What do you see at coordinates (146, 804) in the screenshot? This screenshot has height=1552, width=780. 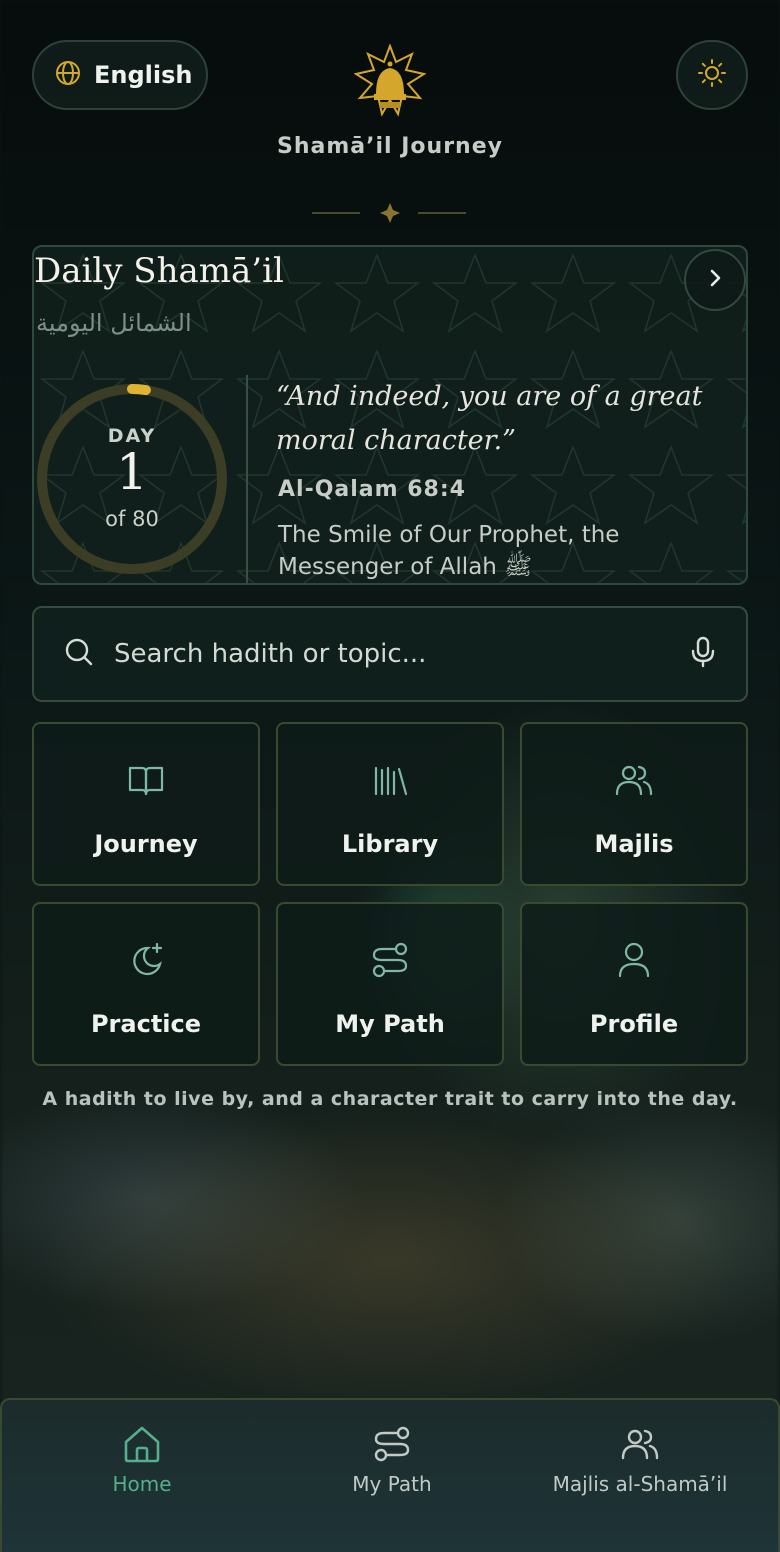 I see `tile-journey: Journey` at bounding box center [146, 804].